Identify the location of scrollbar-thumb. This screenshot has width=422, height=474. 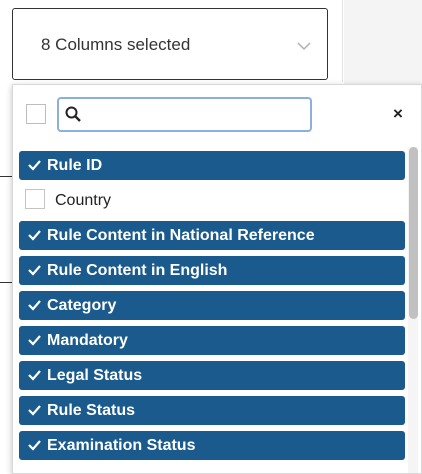
(413, 233).